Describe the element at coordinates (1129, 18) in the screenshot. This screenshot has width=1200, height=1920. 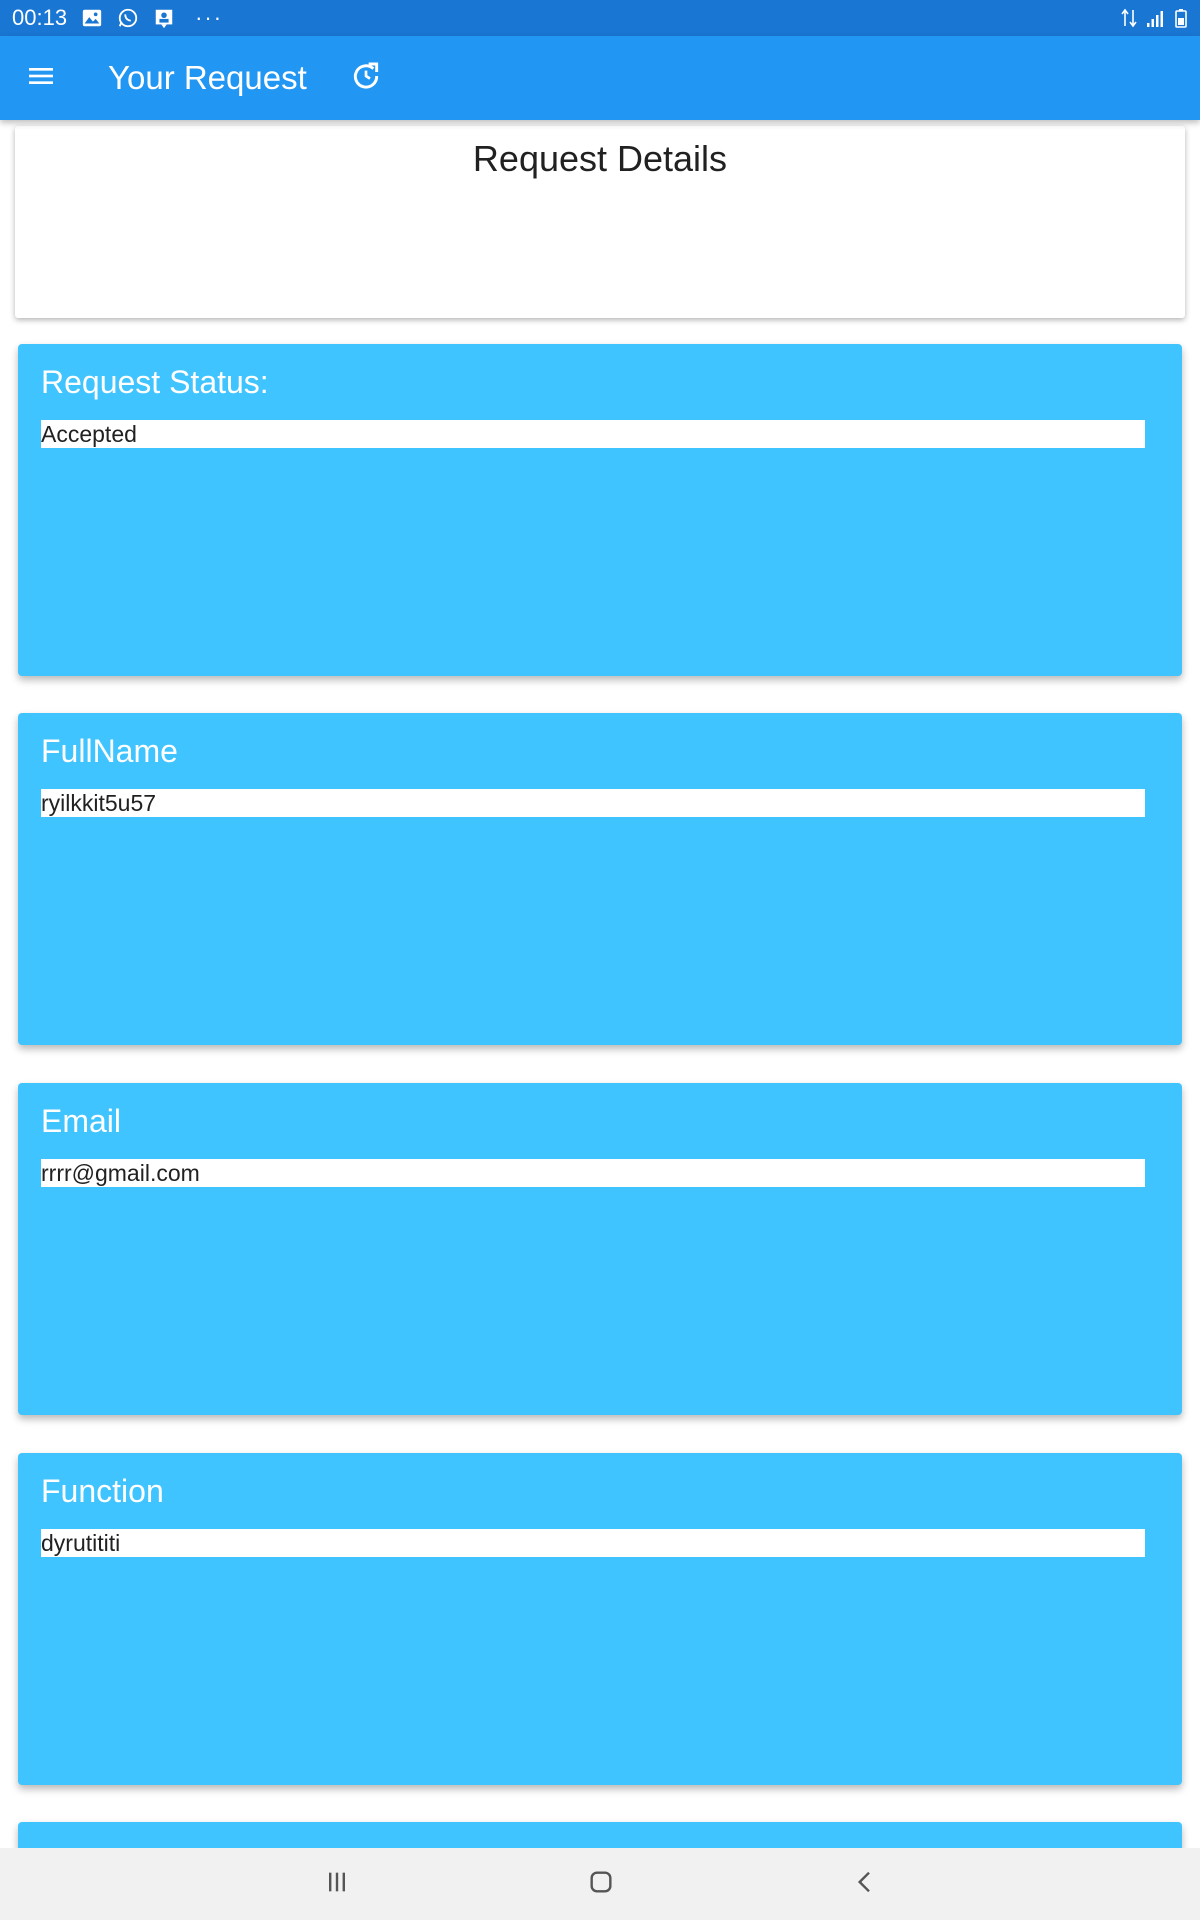
I see `data-transfer-icon` at that location.